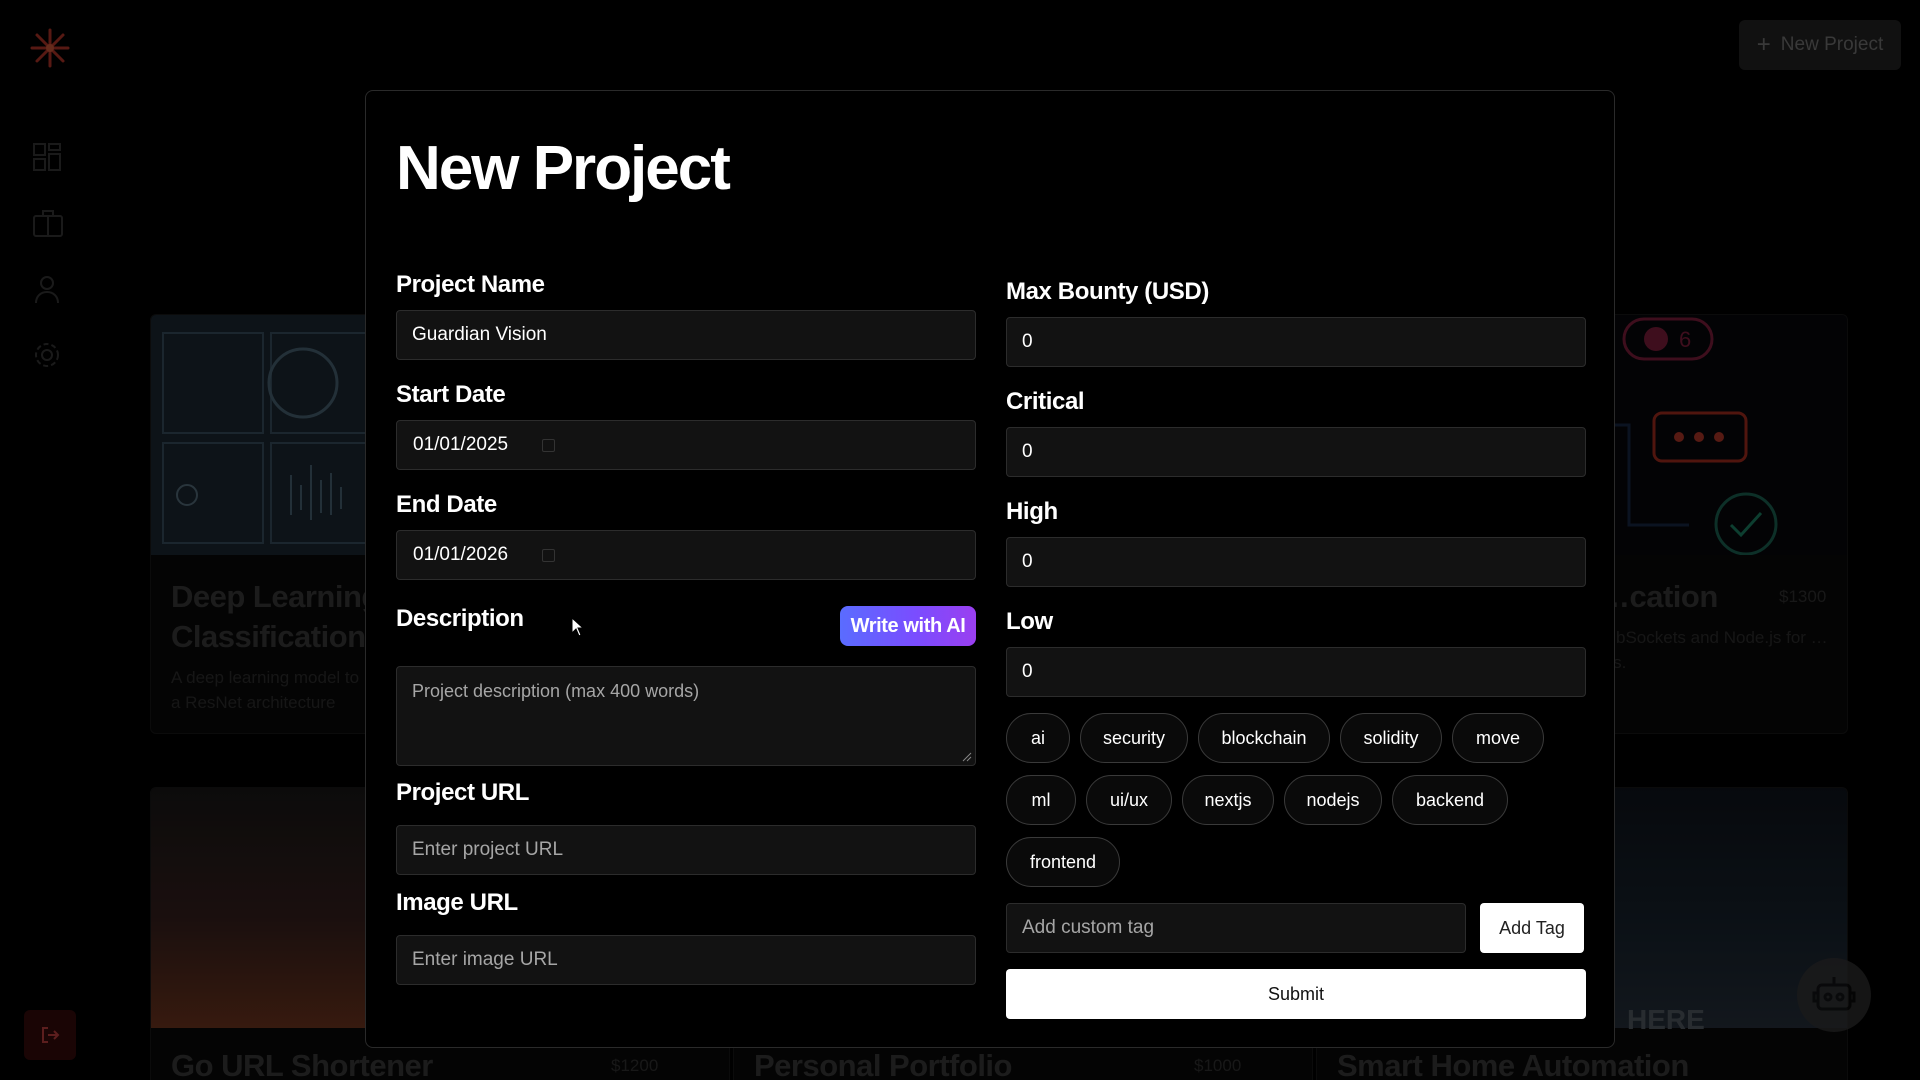  I want to click on chatbot-robot-icon, so click(1834, 995).